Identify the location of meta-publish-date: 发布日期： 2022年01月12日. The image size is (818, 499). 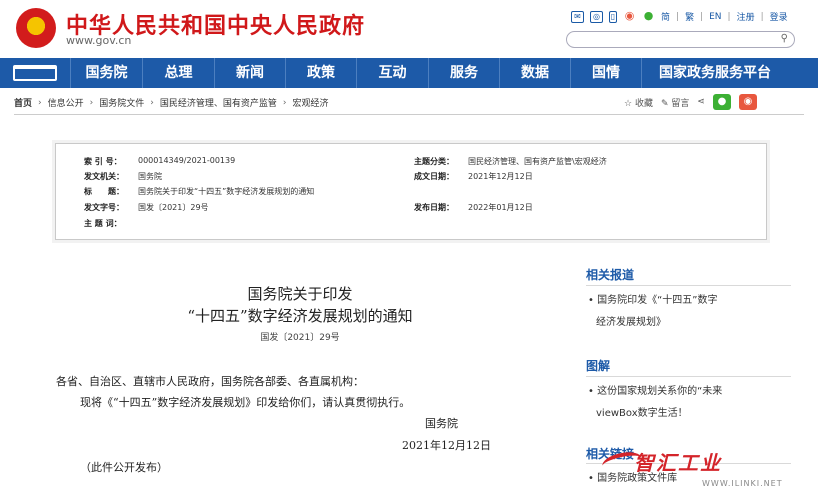
(473, 207).